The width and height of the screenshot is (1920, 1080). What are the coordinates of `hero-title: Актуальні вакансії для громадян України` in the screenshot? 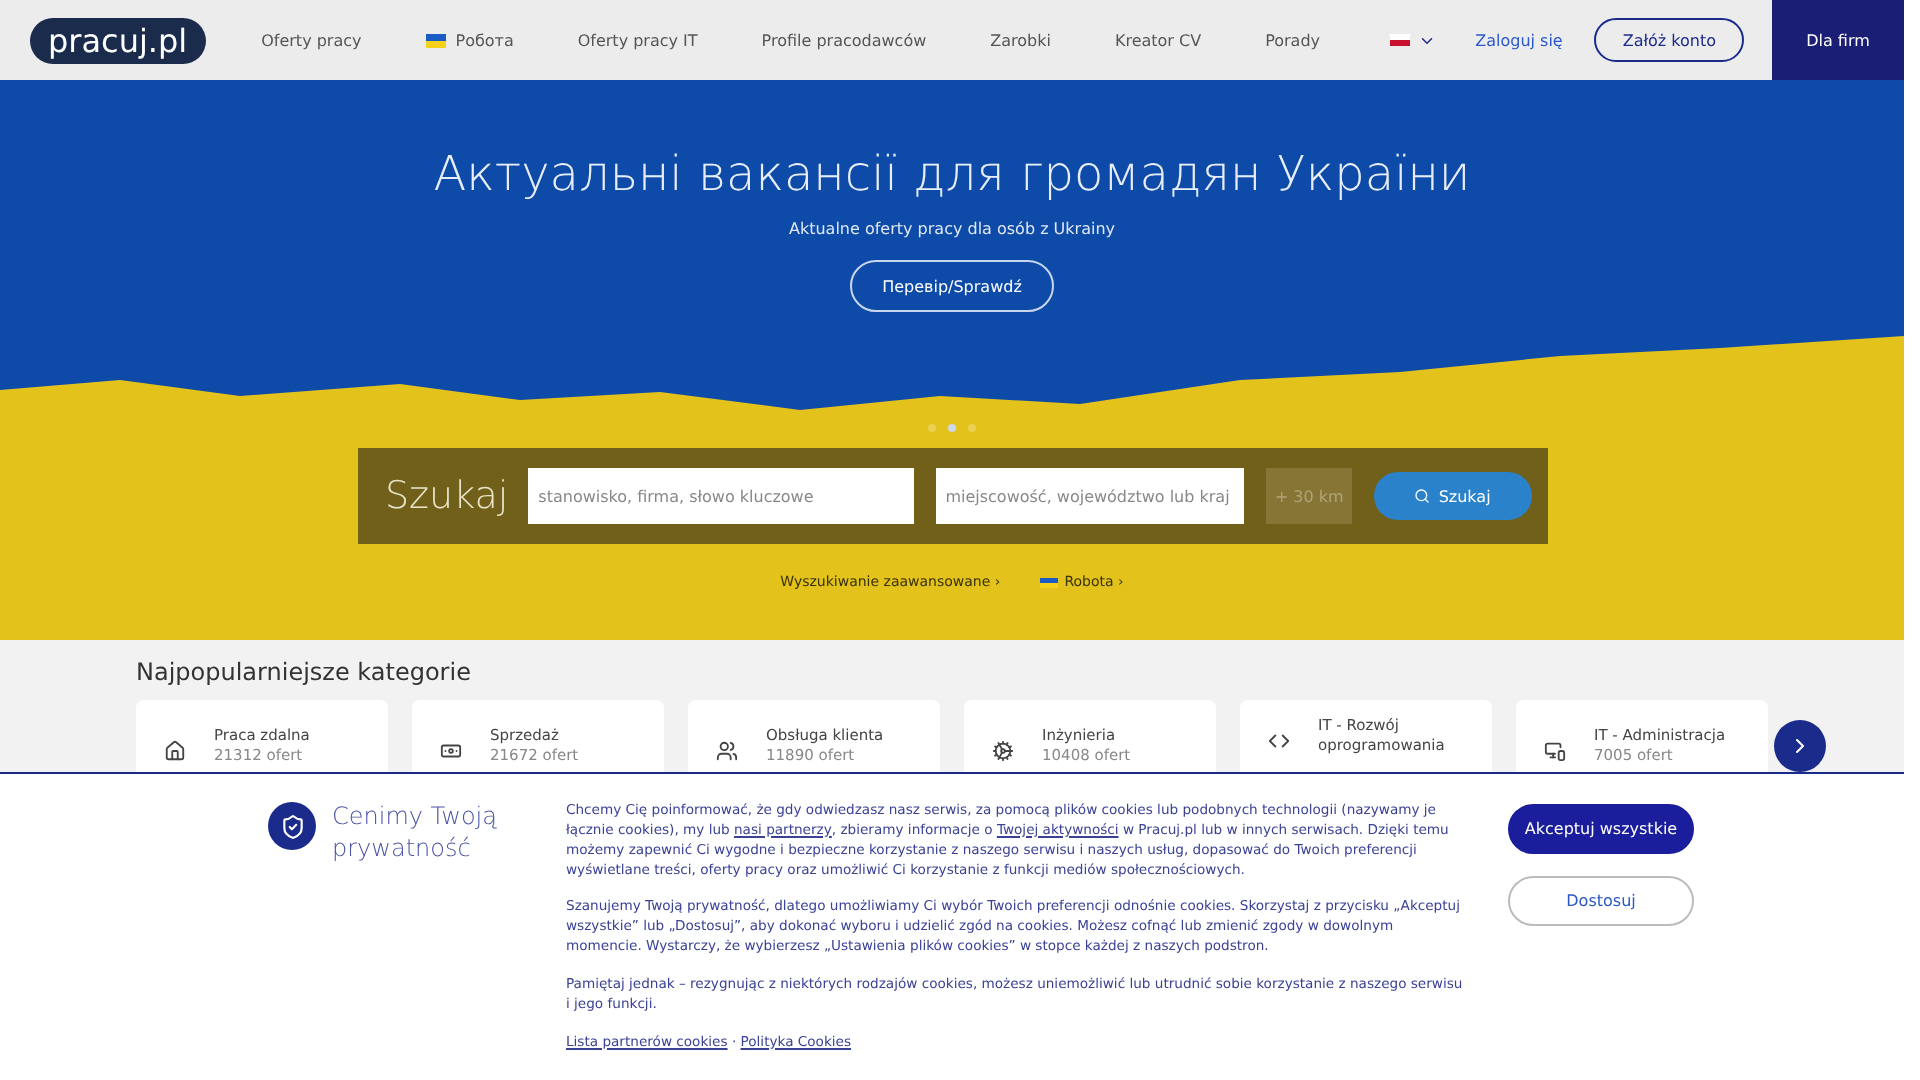 It's located at (952, 174).